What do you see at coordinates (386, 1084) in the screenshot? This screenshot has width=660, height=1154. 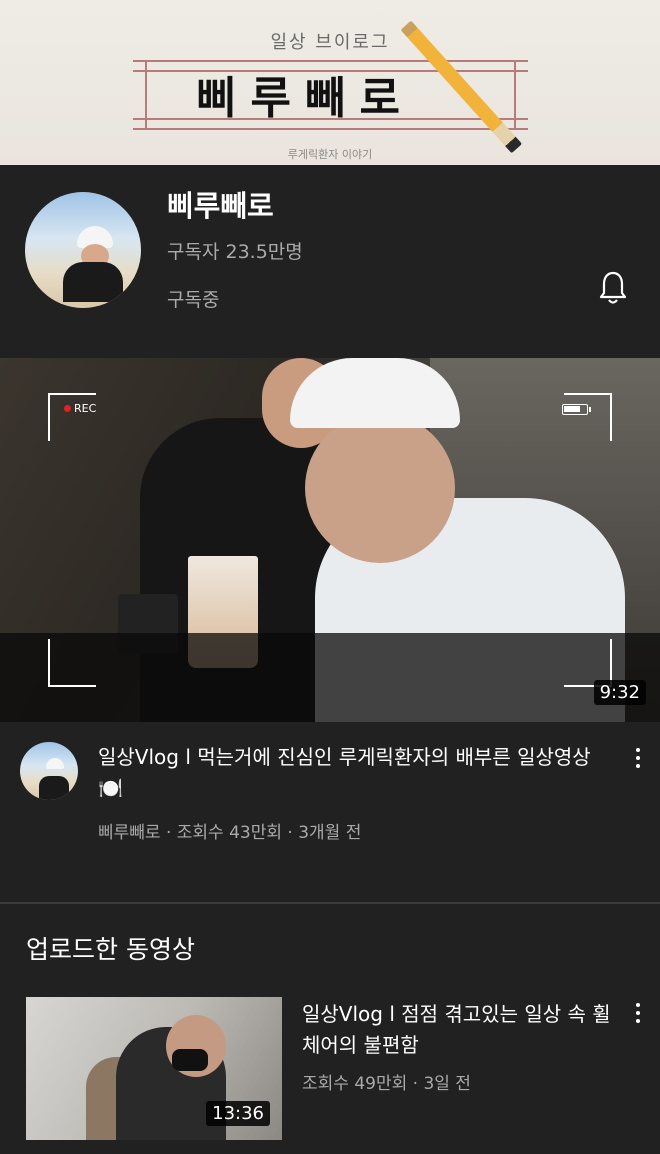 I see `video-meta: 조회수 49만회 · 3일 전` at bounding box center [386, 1084].